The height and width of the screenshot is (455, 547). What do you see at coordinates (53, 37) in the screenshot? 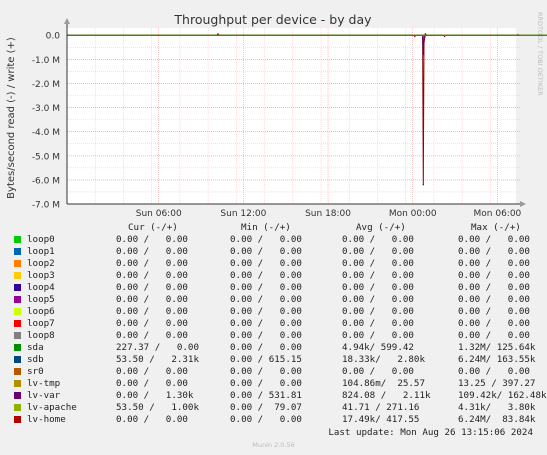
I see `y-tick-label: 0.0` at bounding box center [53, 37].